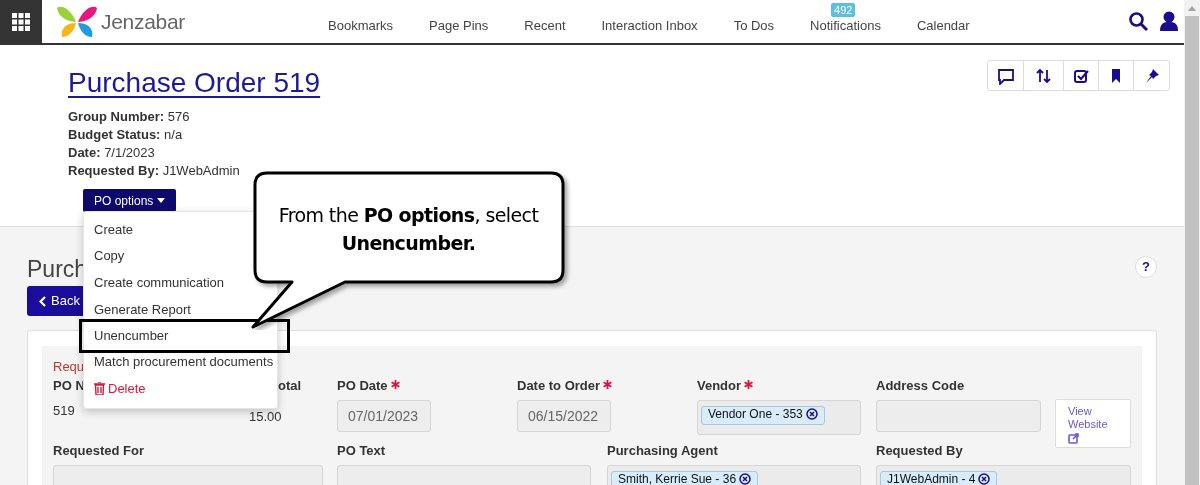  I want to click on field-value: 15.00, so click(264, 417).